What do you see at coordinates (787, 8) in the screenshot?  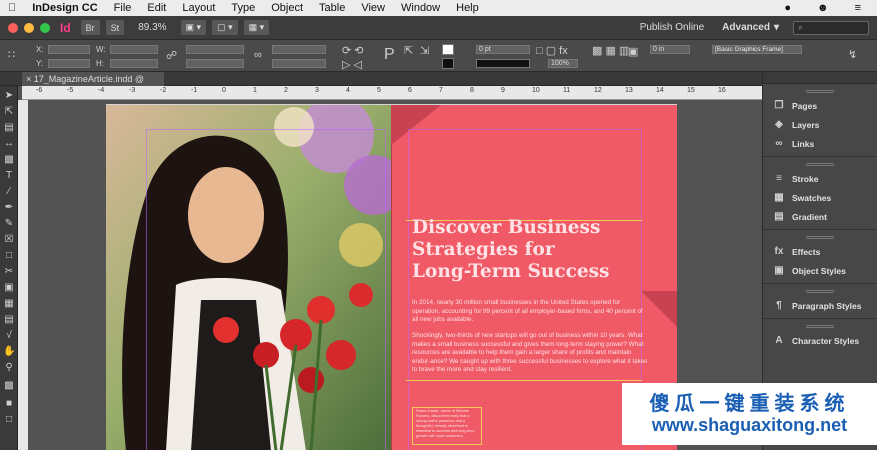 I see `creative-cloud-icon: ●` at bounding box center [787, 8].